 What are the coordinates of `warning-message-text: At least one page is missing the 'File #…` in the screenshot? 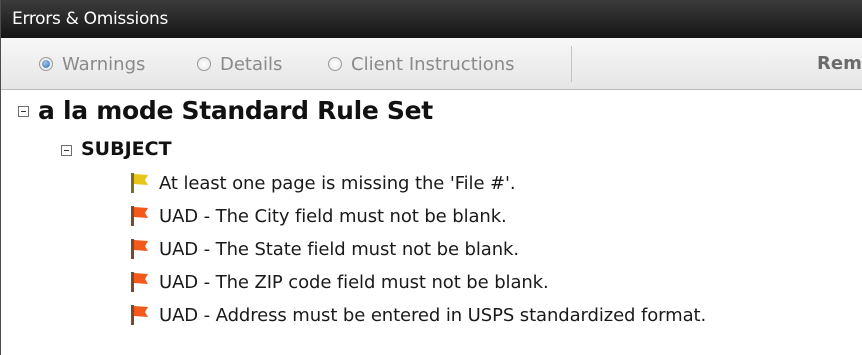 It's located at (337, 183).